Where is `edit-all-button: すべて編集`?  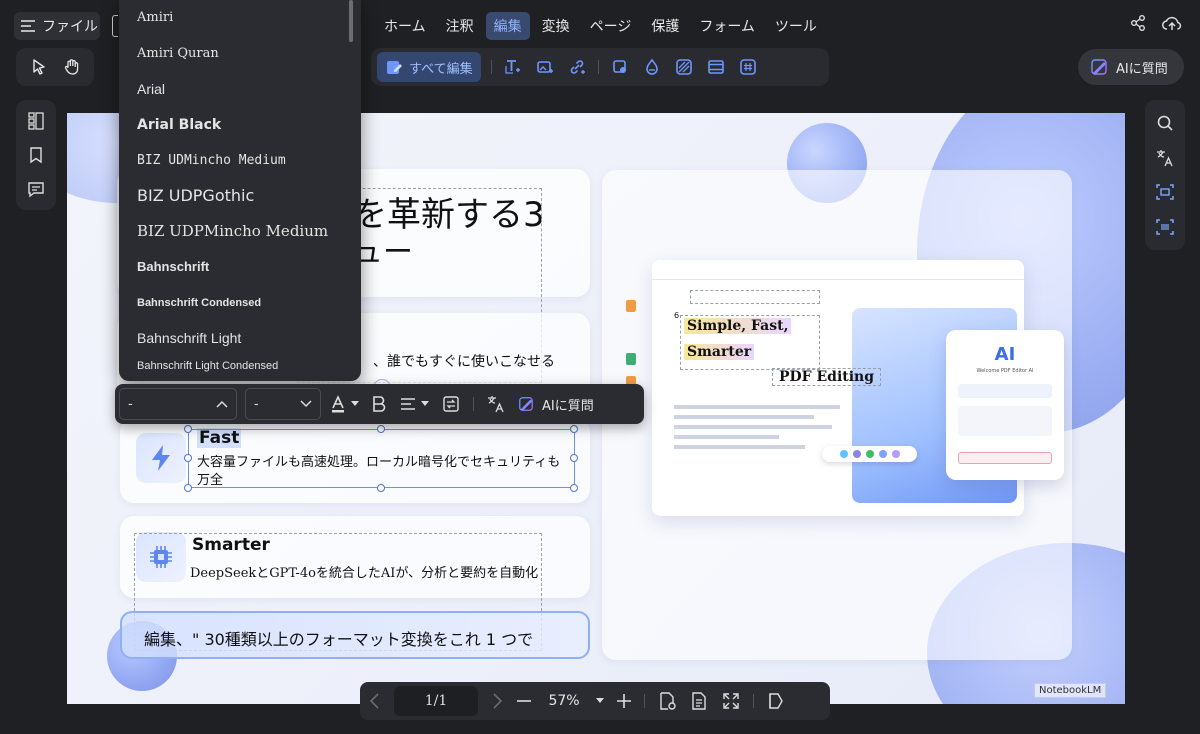 edit-all-button: すべて編集 is located at coordinates (429, 67).